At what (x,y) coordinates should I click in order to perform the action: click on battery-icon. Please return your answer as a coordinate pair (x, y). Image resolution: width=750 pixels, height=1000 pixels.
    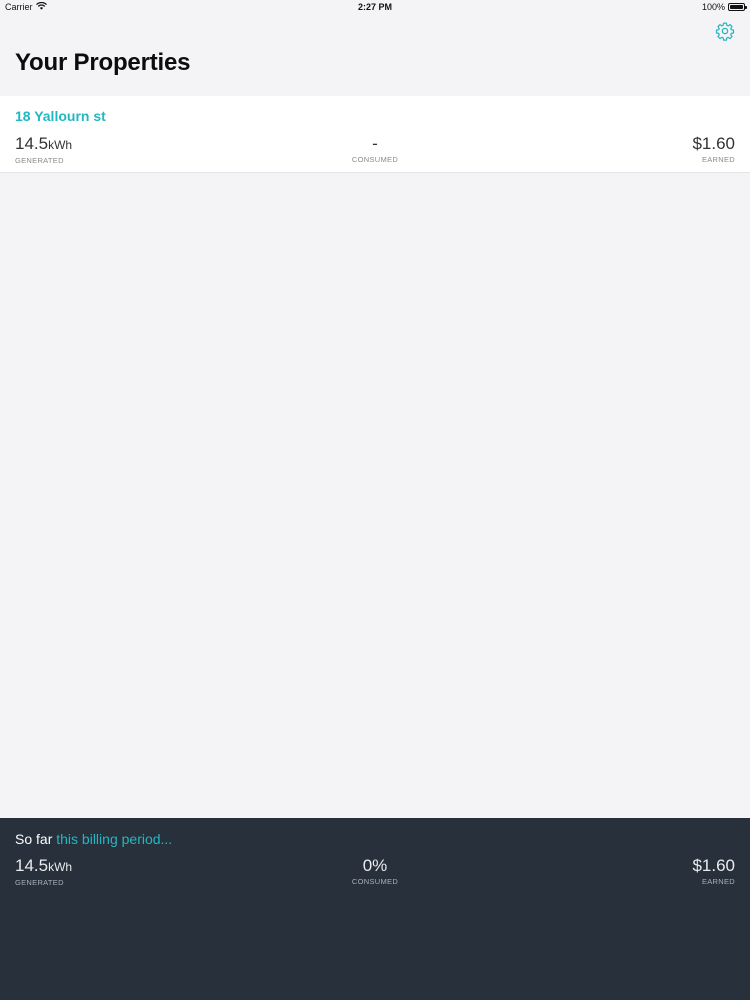
    Looking at the image, I should click on (737, 7).